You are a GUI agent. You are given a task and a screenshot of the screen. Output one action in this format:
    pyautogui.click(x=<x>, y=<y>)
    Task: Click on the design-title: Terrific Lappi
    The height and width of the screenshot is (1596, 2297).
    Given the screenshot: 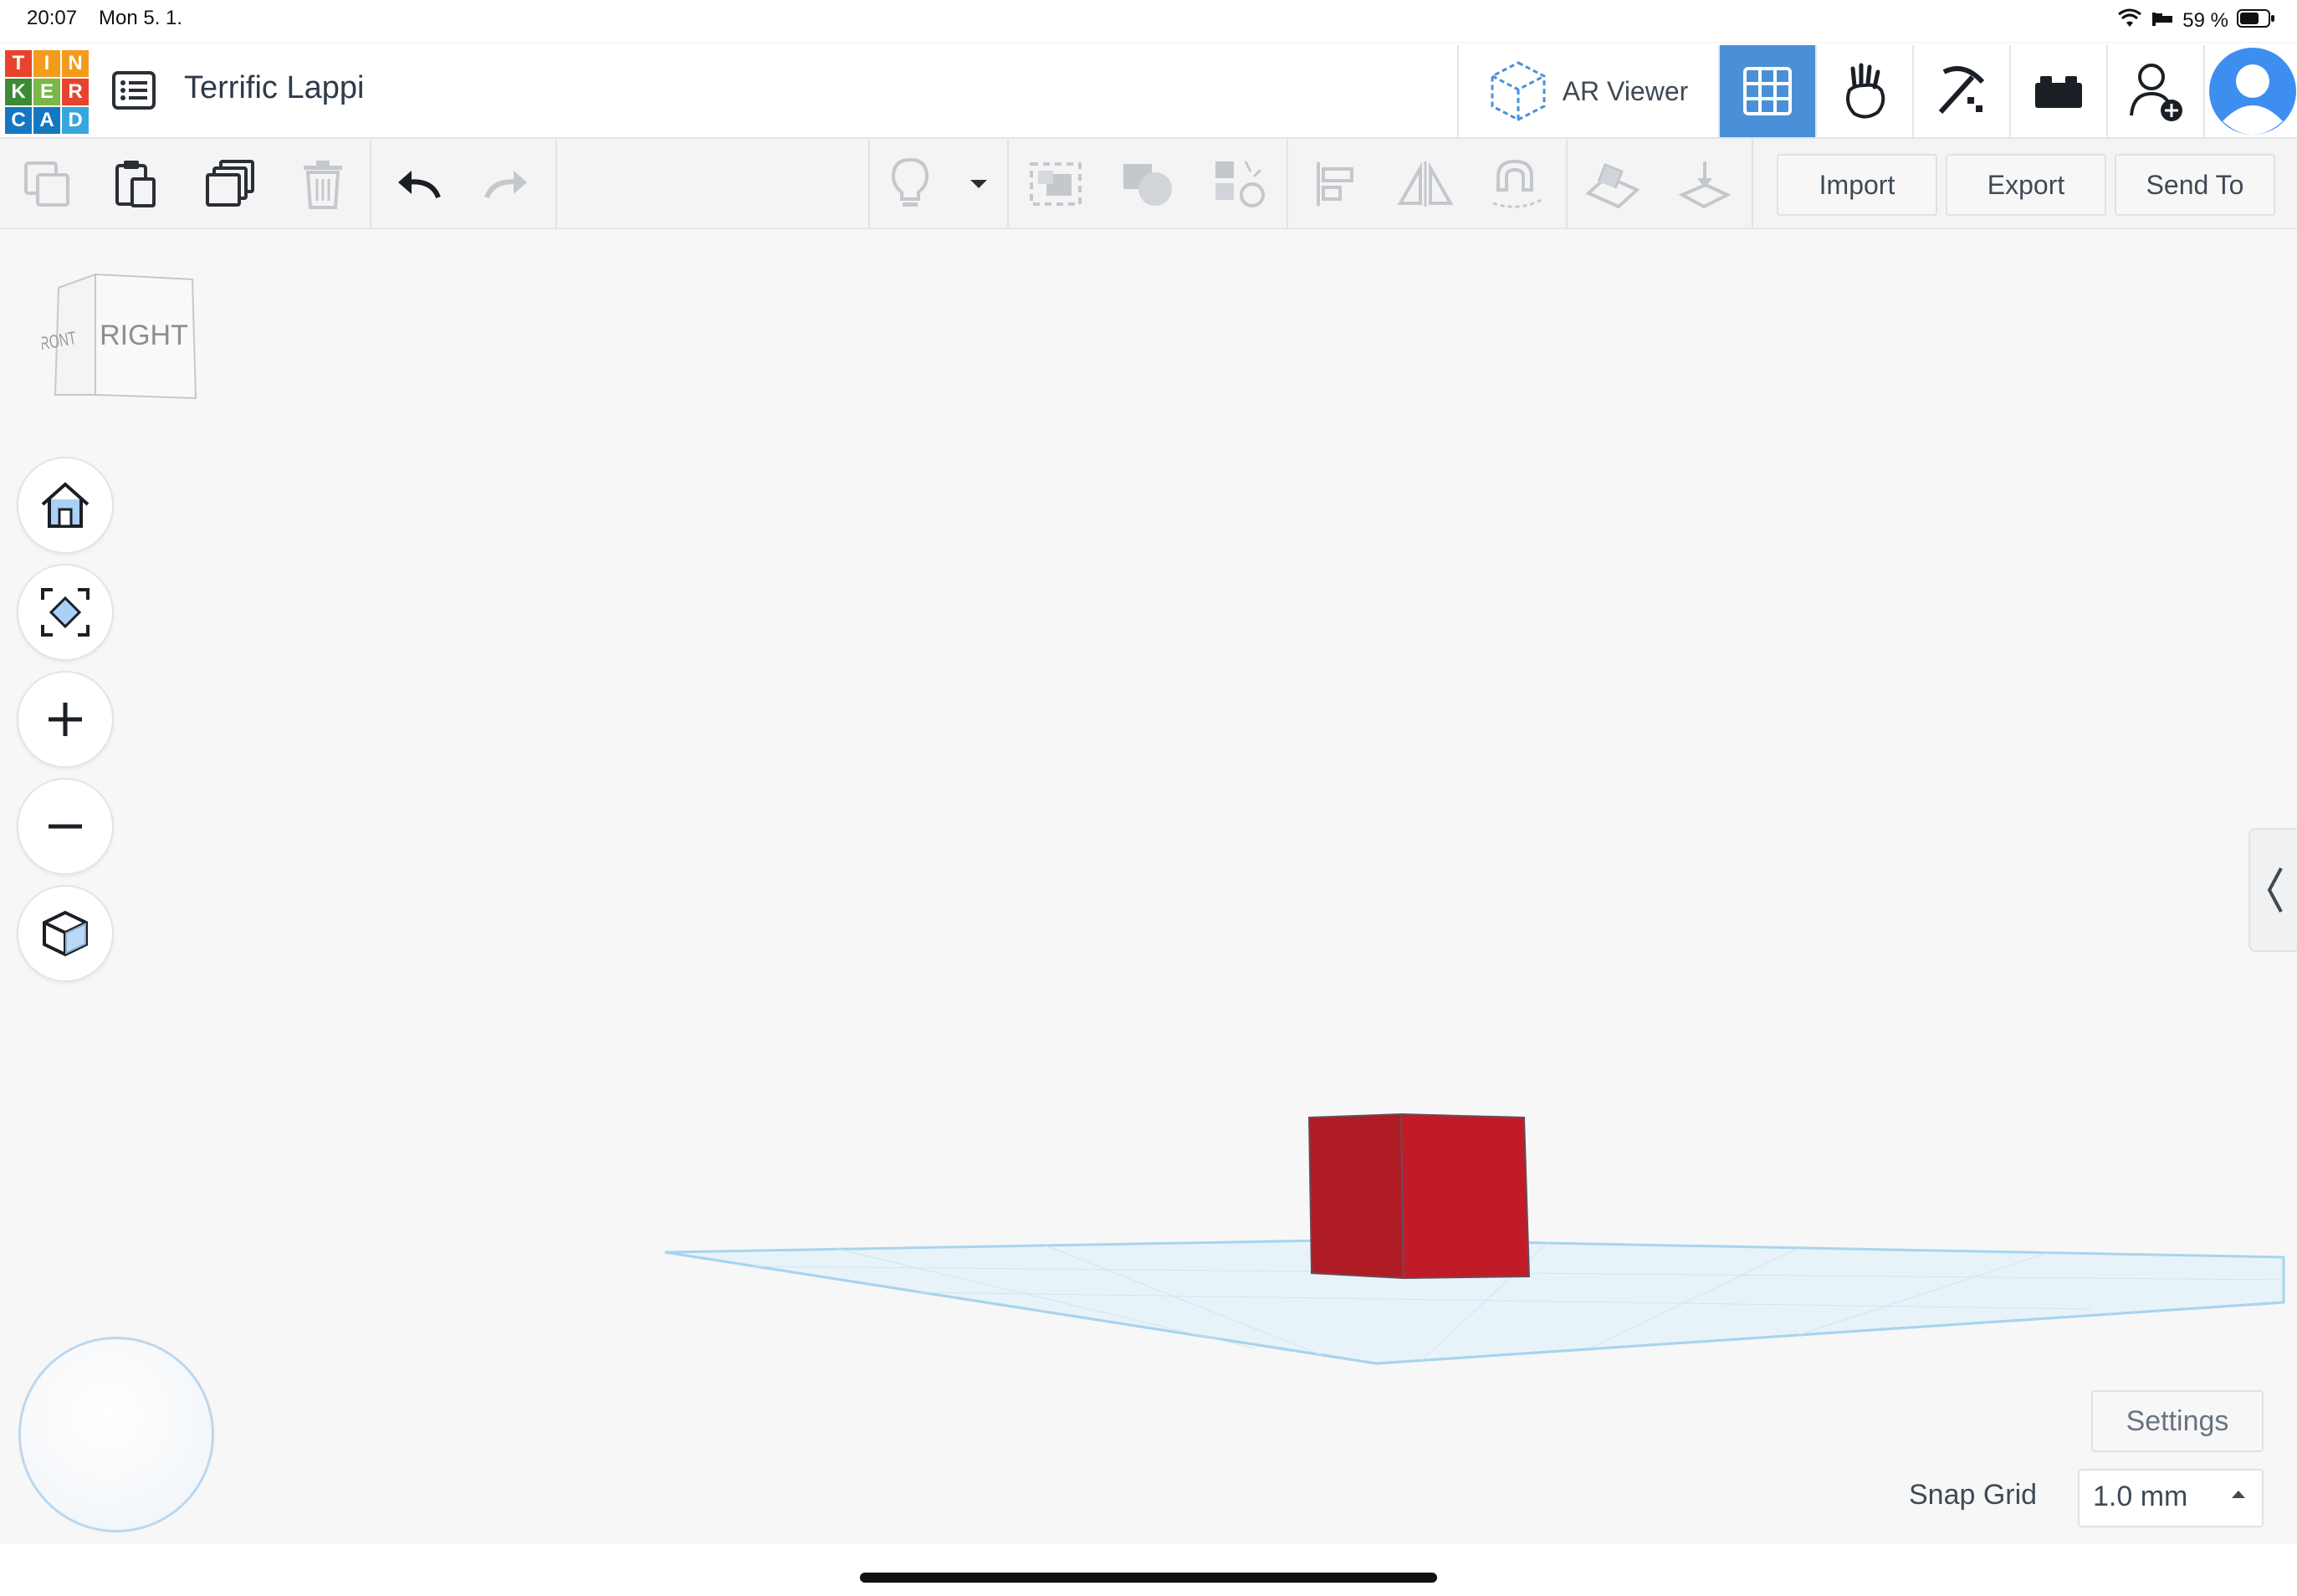 What is the action you would take?
    pyautogui.click(x=274, y=88)
    